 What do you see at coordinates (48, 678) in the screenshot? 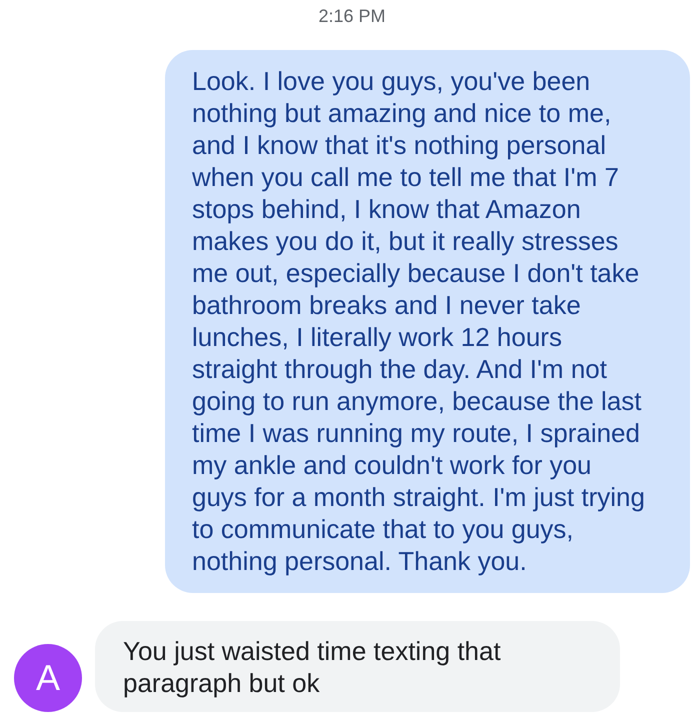
I see `avatar: A` at bounding box center [48, 678].